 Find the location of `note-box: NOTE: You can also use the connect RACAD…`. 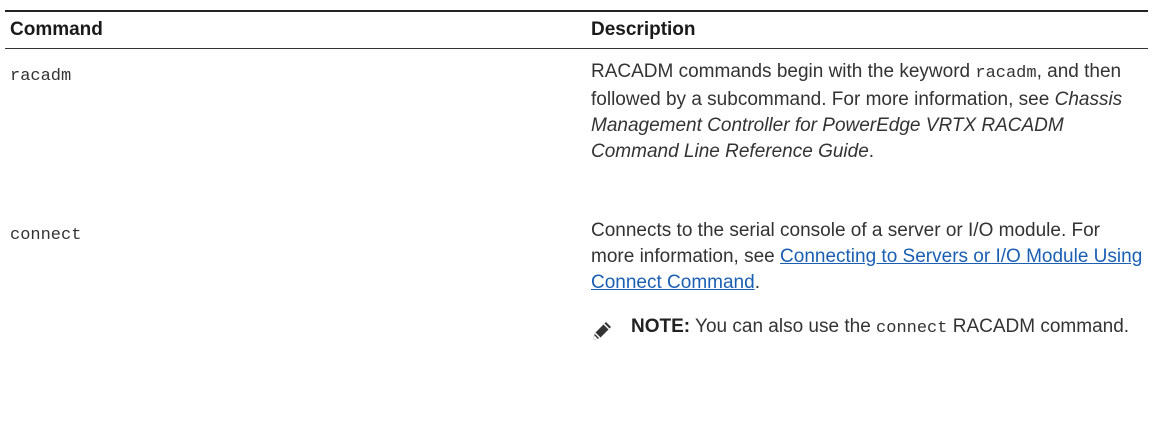

note-box: NOTE: You can also use the connect RACAD… is located at coordinates (869, 332).